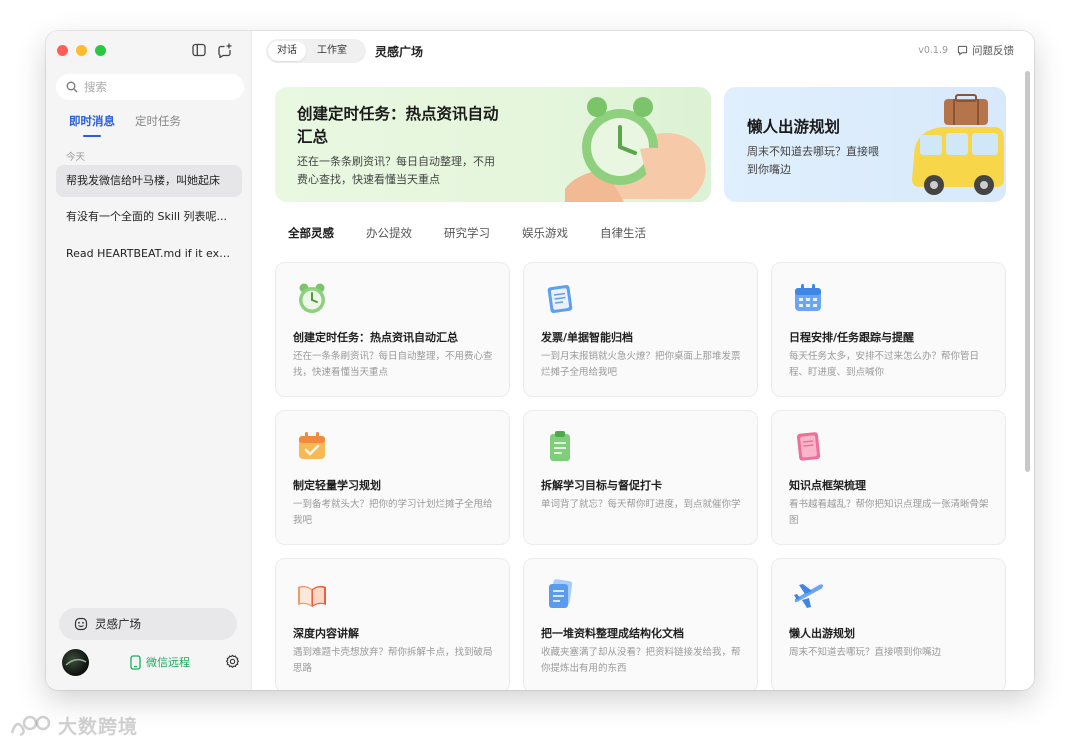 The image size is (1080, 751). I want to click on card-title: 创建定时任务：热点资讯自动汇总, so click(375, 337).